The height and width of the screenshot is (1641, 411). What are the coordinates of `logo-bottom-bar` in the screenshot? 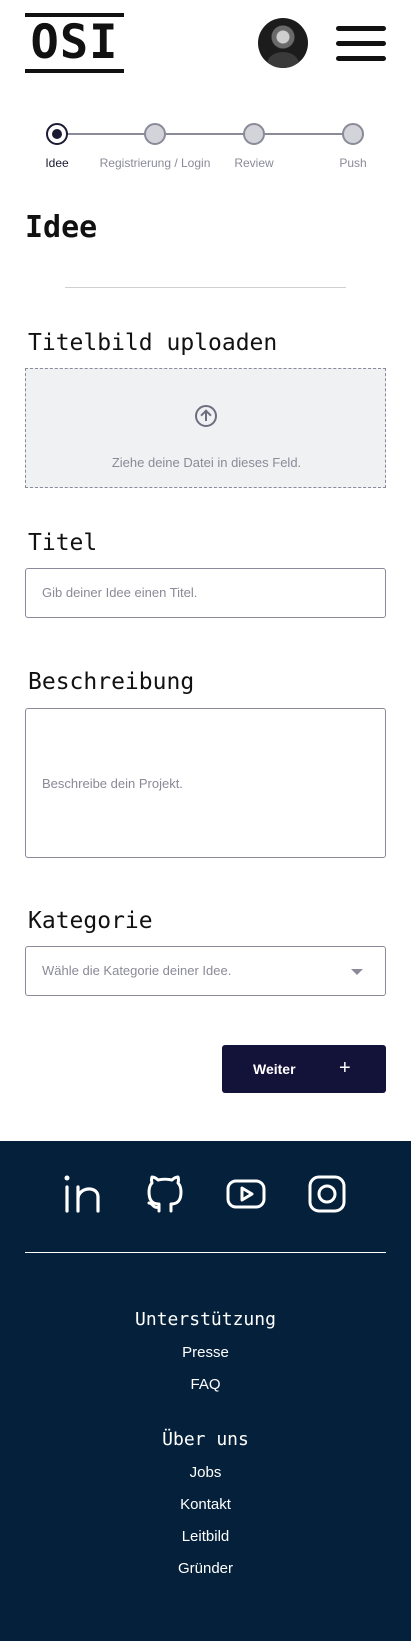 It's located at (74, 71).